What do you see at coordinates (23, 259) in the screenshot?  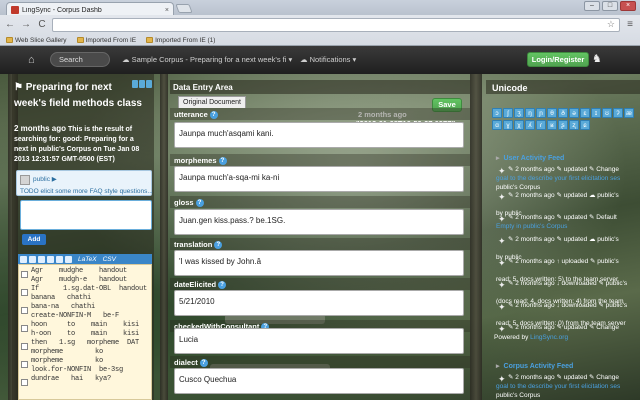 I see `select-all-icon` at bounding box center [23, 259].